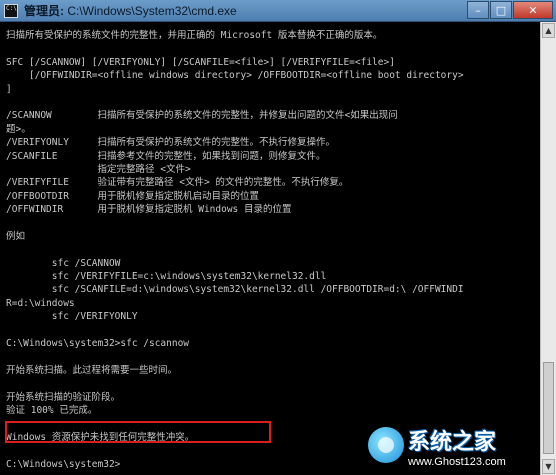 This screenshot has height=475, width=556. Describe the element at coordinates (548, 408) in the screenshot. I see `scrollbar-thumb` at that location.